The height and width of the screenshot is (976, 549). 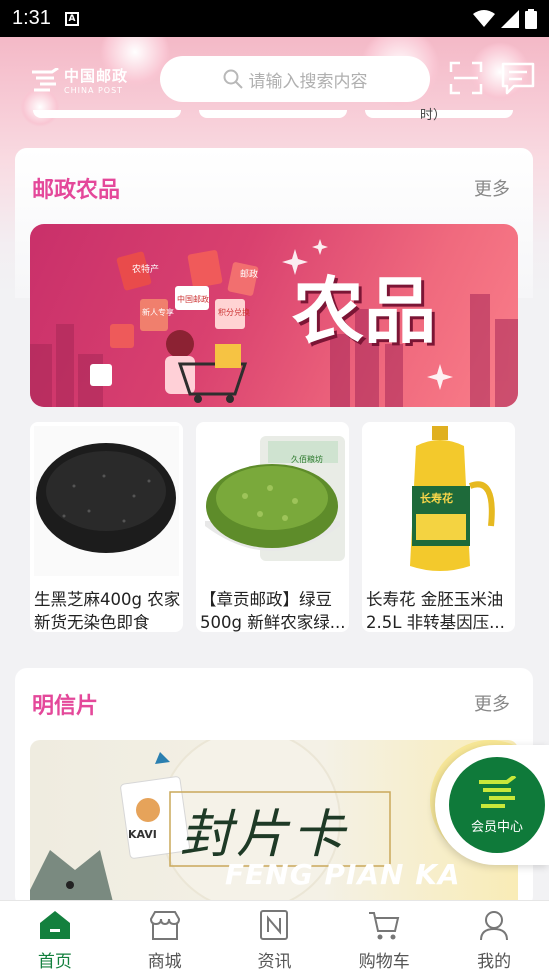 What do you see at coordinates (76, 190) in the screenshot?
I see `agri-section-title: 邮政农品` at bounding box center [76, 190].